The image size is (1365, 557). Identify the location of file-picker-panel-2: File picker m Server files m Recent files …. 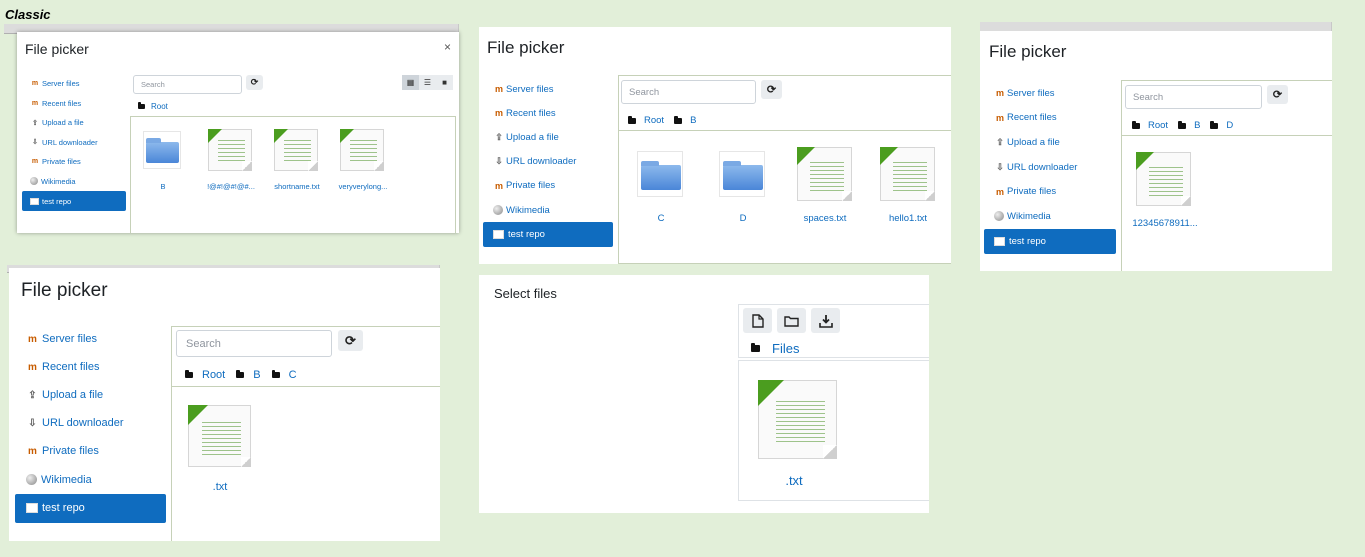
(715, 145).